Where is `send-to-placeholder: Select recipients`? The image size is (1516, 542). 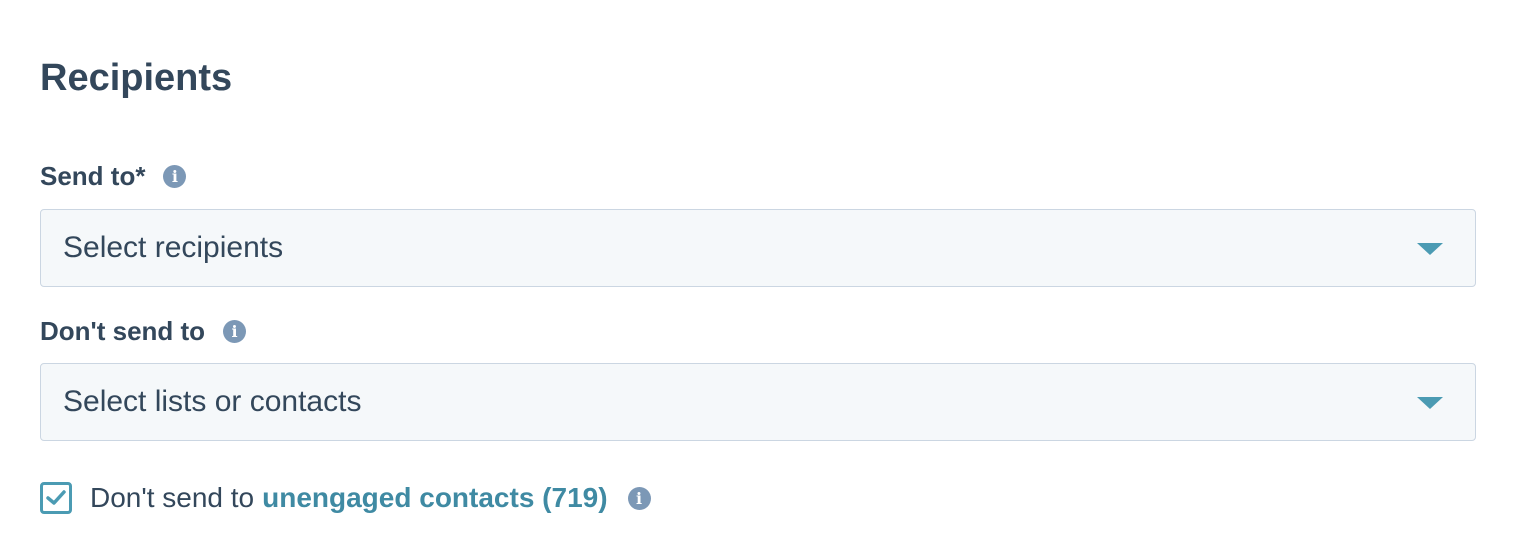
send-to-placeholder: Select recipients is located at coordinates (173, 247).